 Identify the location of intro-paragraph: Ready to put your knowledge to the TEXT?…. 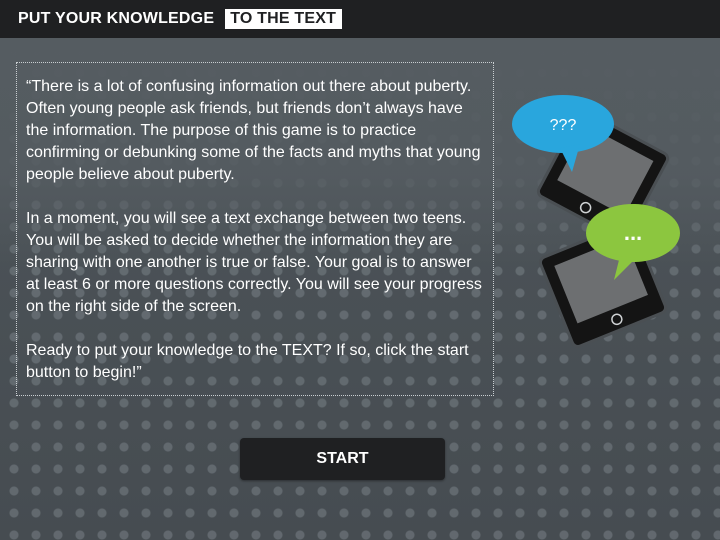
(247, 361).